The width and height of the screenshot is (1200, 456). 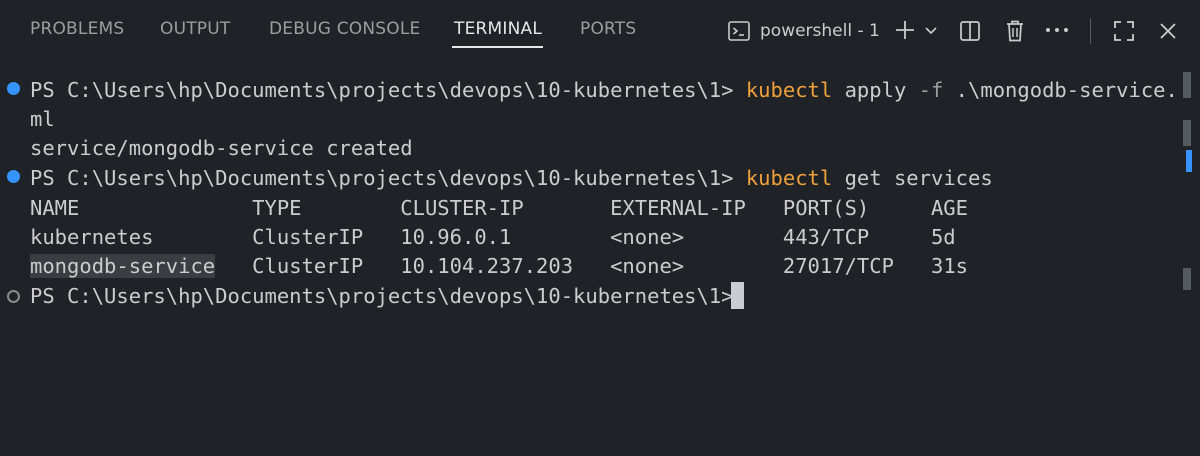 What do you see at coordinates (1124, 31) in the screenshot?
I see `maximize-icon` at bounding box center [1124, 31].